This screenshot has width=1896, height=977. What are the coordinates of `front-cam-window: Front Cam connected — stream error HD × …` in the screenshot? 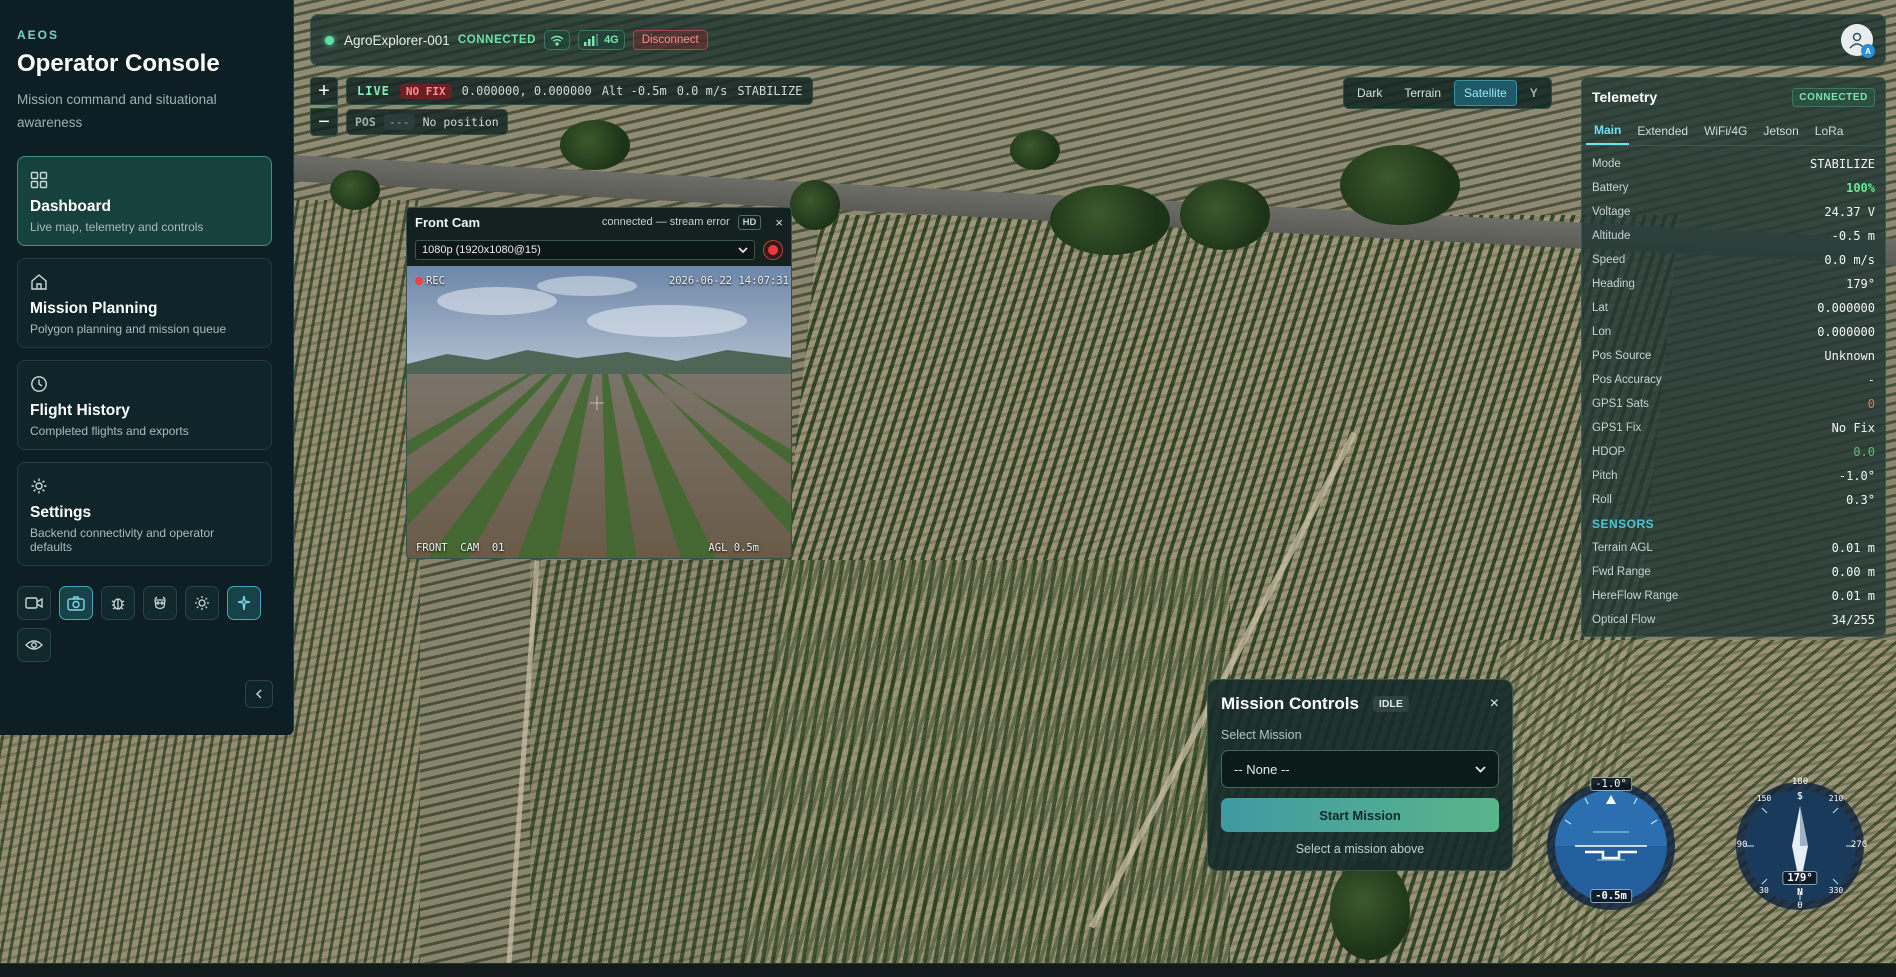 It's located at (599, 383).